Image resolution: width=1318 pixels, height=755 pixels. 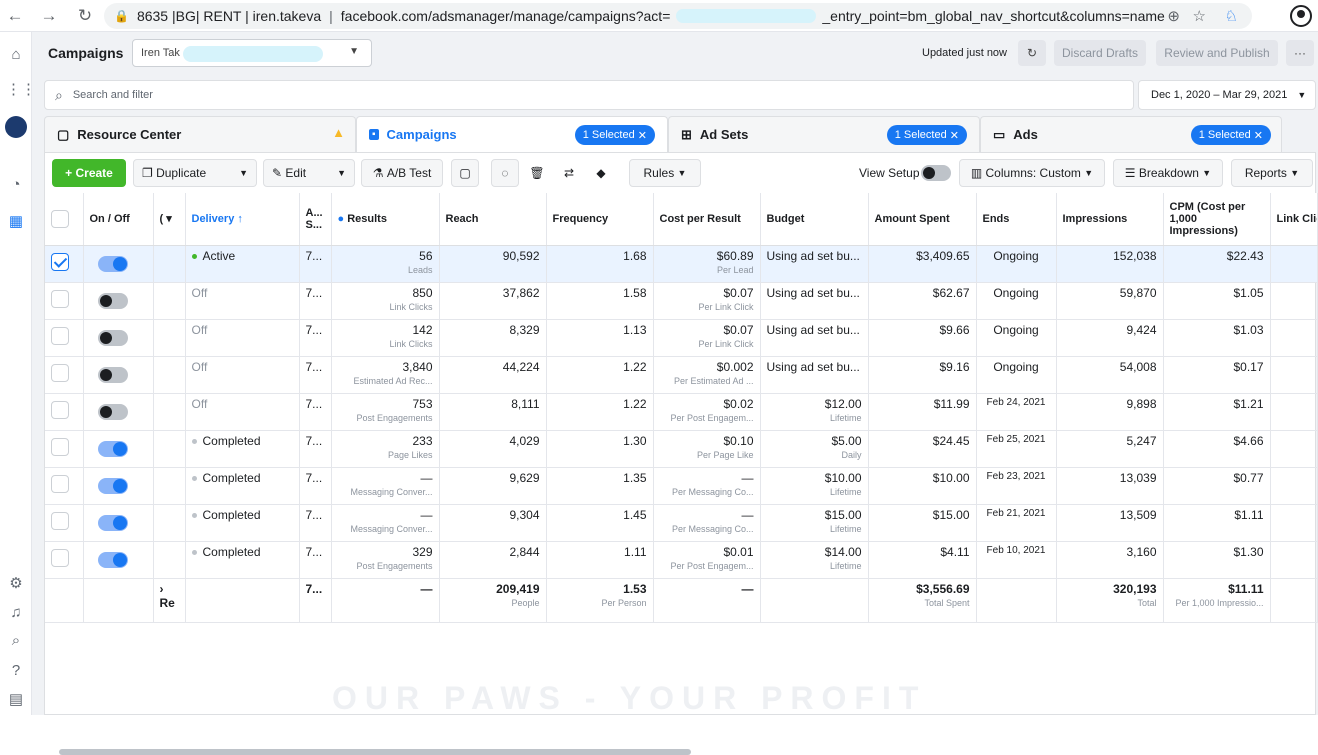 What do you see at coordinates (1227, 95) in the screenshot?
I see `date-range-picker: Dec 1, 2020 – Mar 29, 2021 ▼` at bounding box center [1227, 95].